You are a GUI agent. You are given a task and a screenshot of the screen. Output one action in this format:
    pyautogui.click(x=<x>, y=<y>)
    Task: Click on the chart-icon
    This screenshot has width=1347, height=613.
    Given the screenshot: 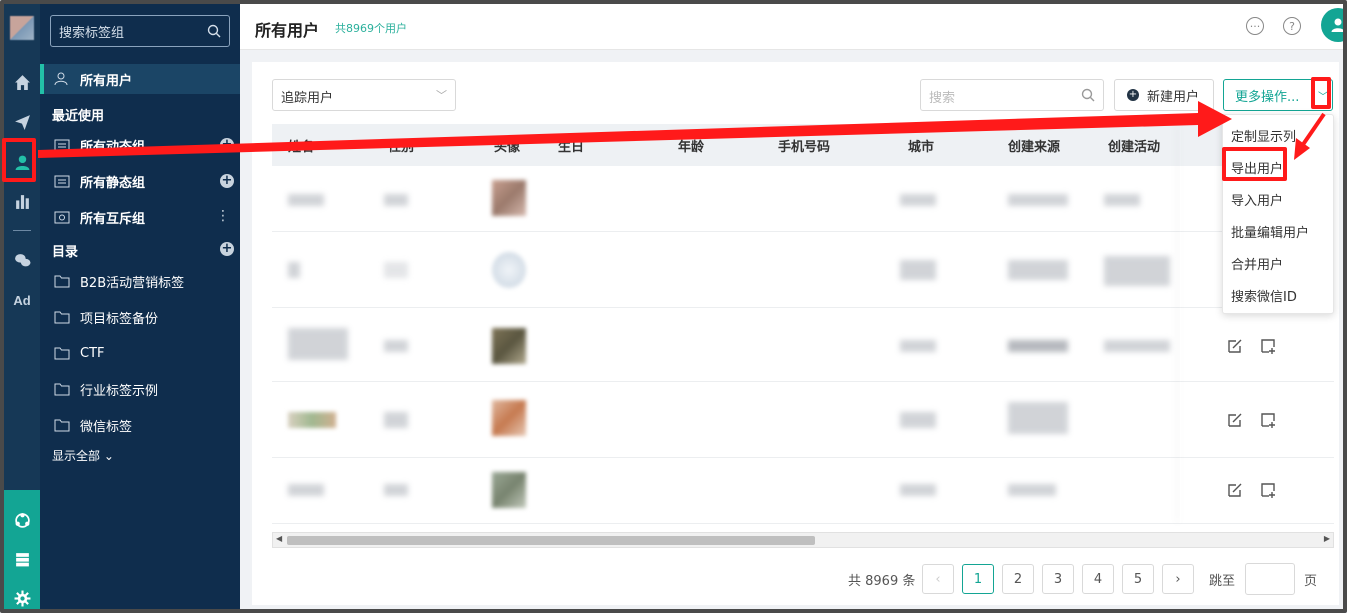 What is the action you would take?
    pyautogui.click(x=22, y=201)
    